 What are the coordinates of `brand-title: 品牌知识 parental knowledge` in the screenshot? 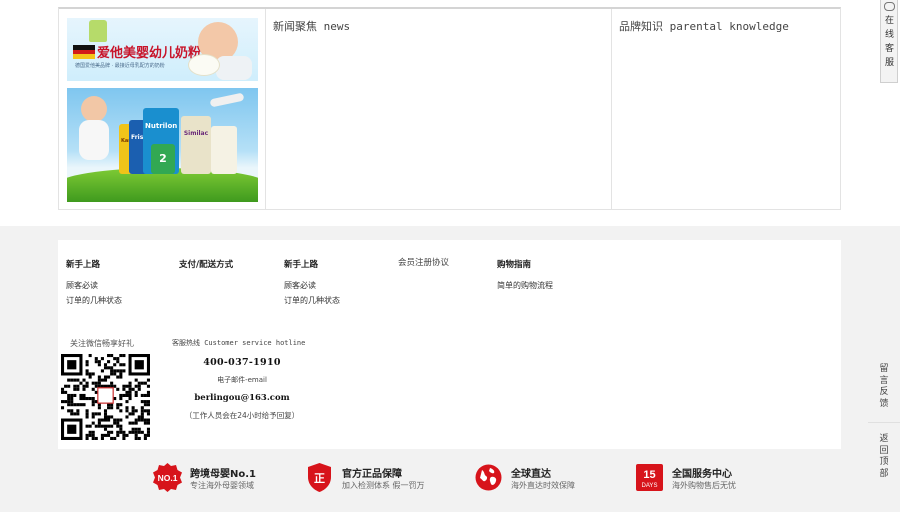 It's located at (704, 26).